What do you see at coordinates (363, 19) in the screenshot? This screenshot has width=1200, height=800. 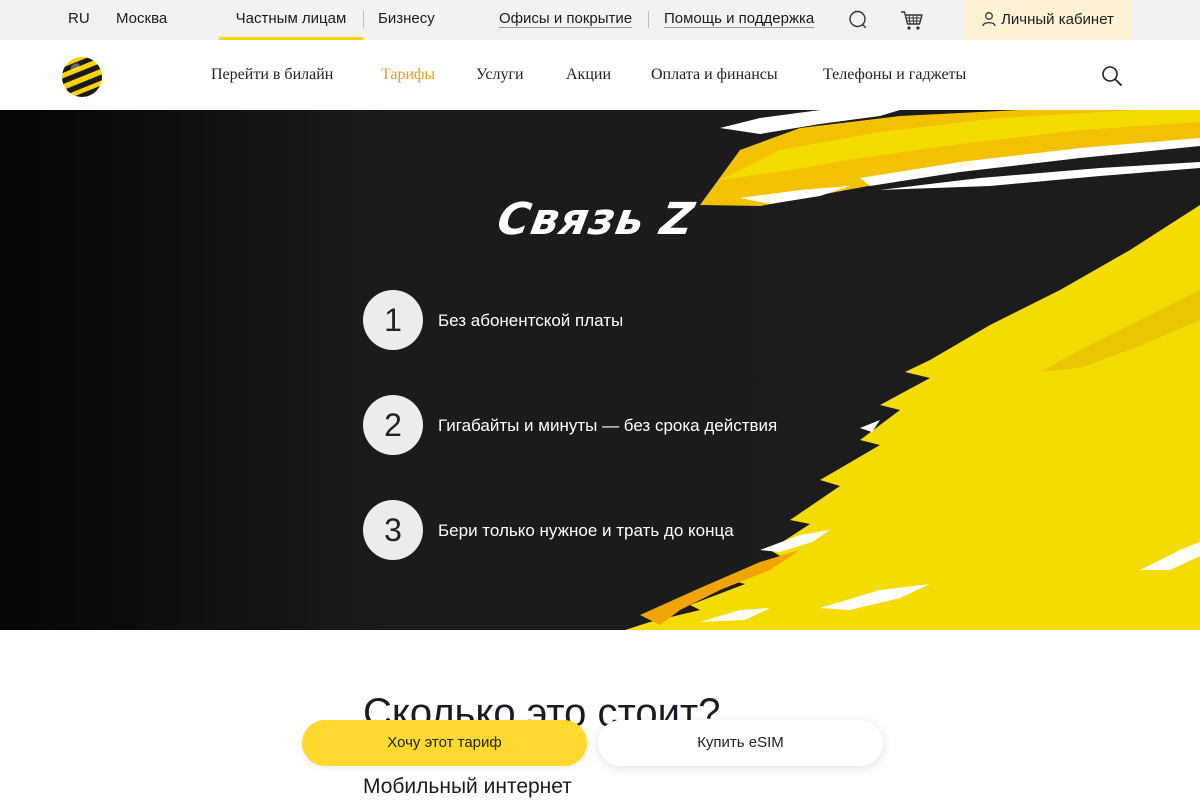 I see `tab-divider` at bounding box center [363, 19].